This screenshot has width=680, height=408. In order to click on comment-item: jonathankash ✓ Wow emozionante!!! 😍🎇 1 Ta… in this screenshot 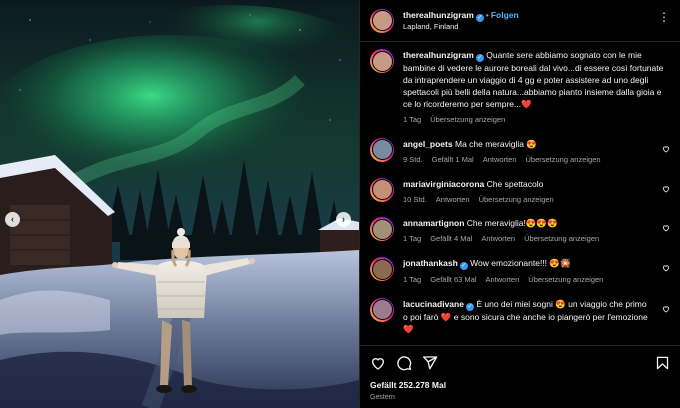, I will do `click(520, 271)`.